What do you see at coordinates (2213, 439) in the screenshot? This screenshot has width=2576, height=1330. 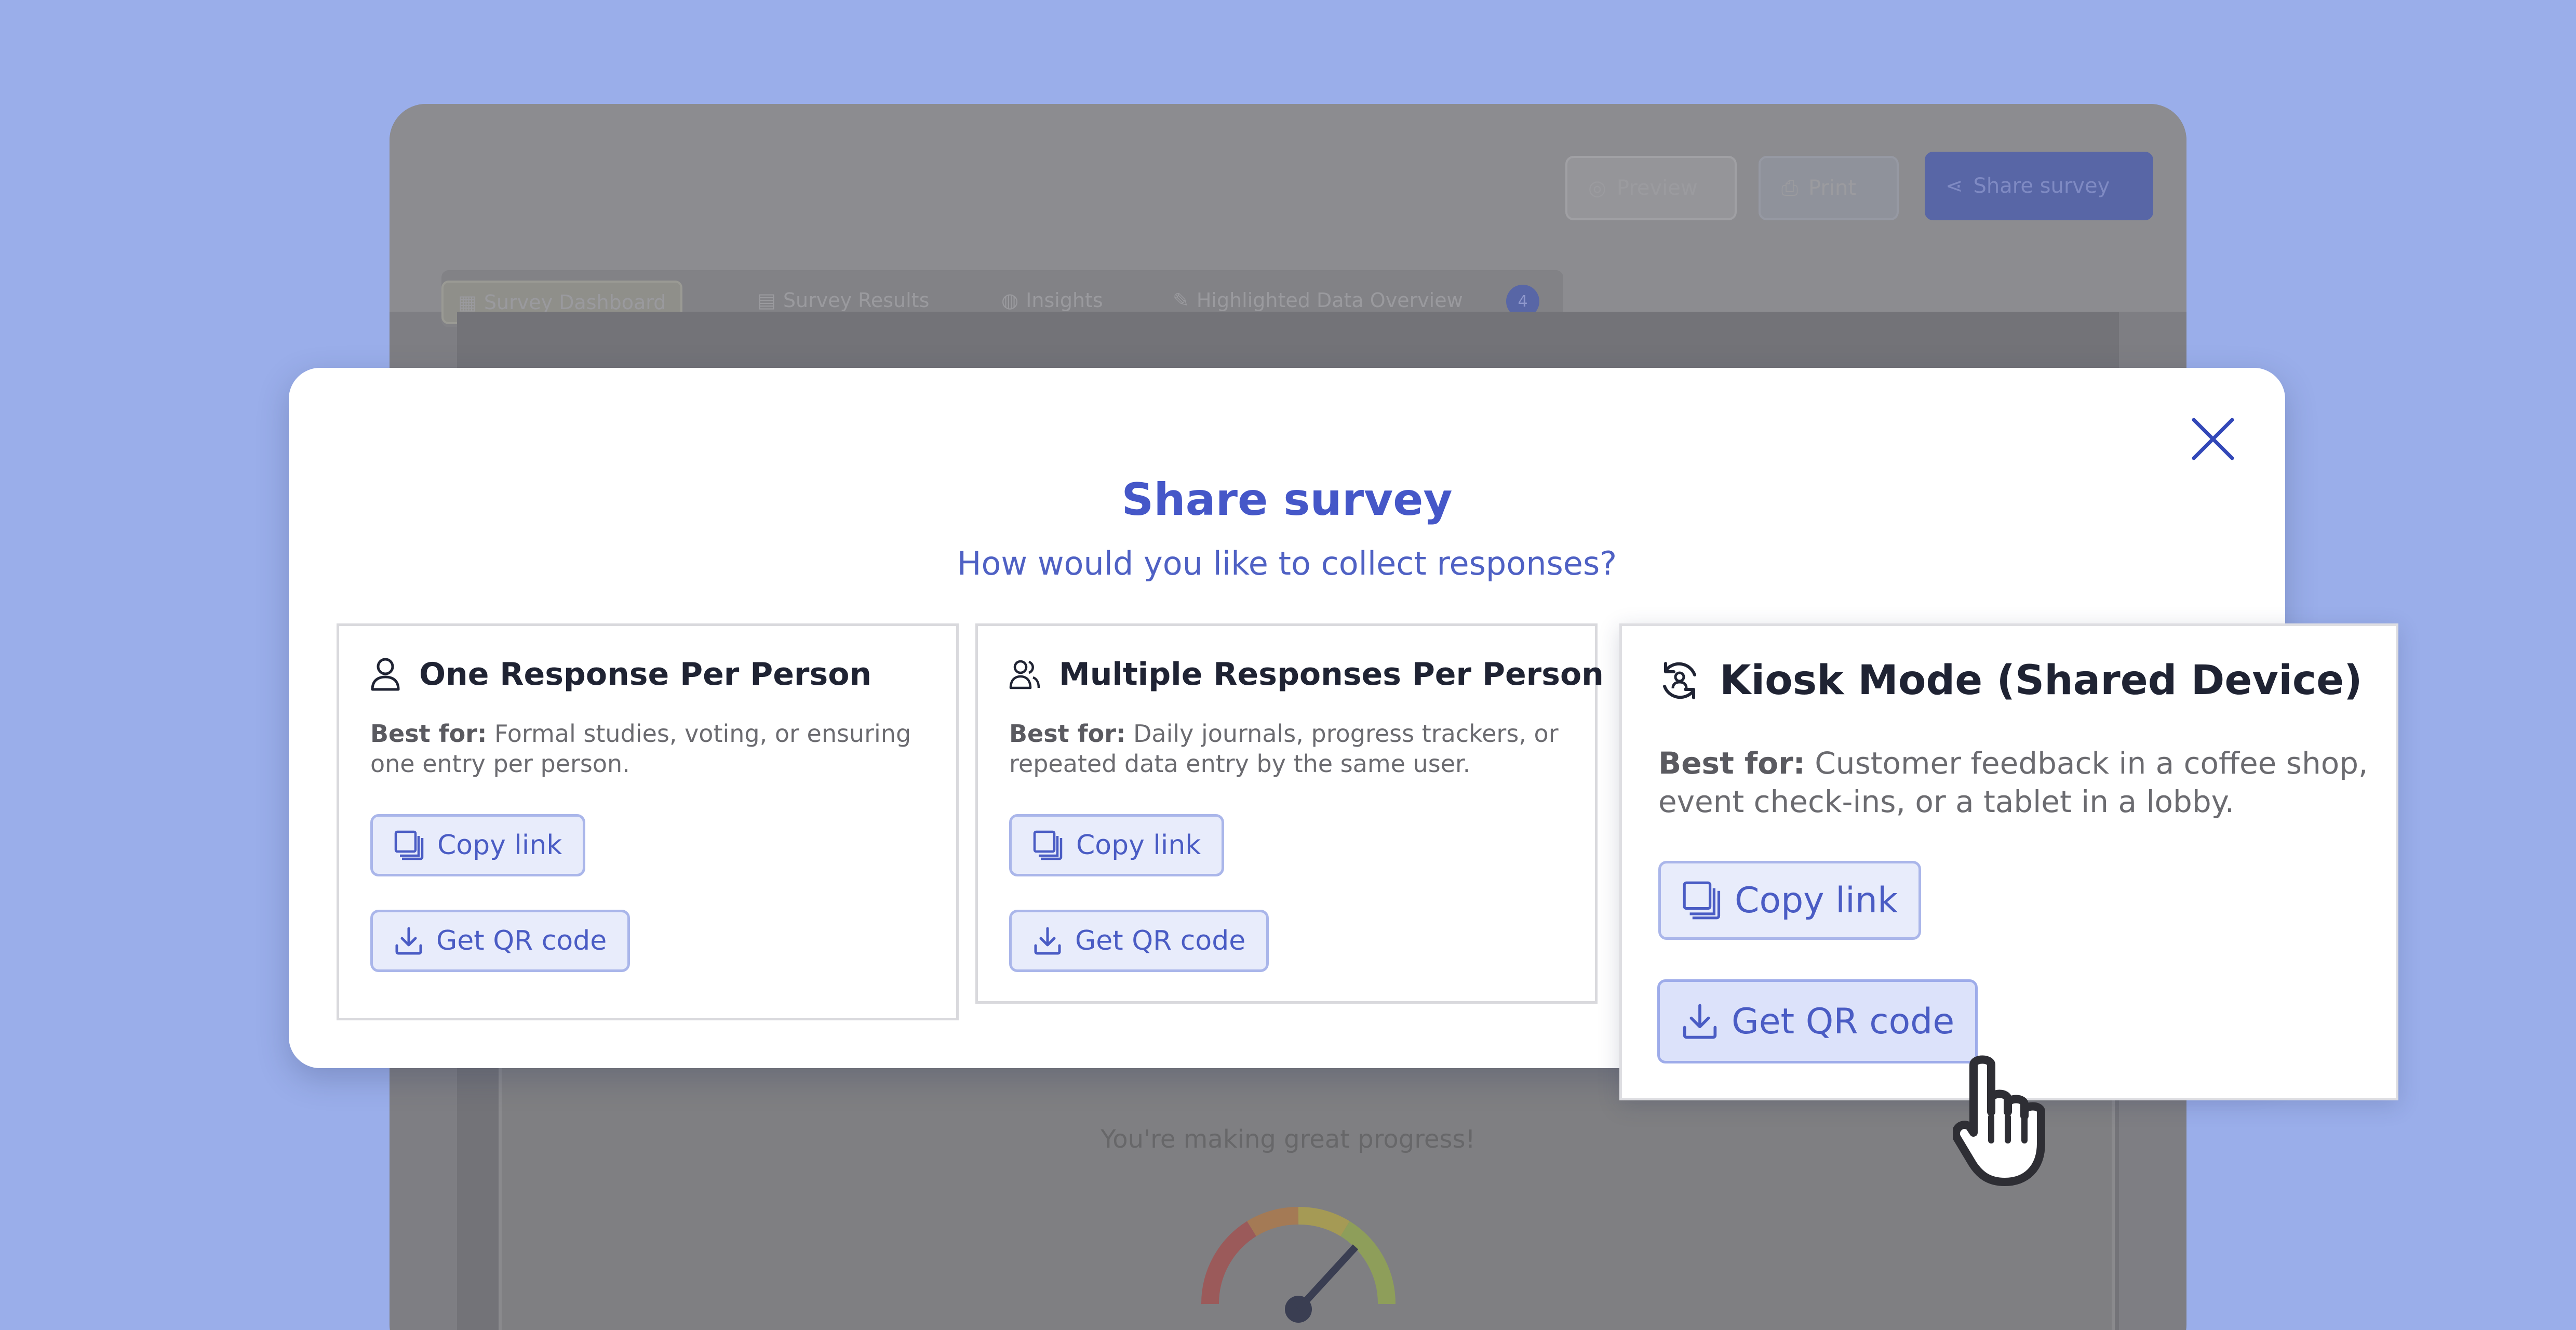 I see `close-icon` at bounding box center [2213, 439].